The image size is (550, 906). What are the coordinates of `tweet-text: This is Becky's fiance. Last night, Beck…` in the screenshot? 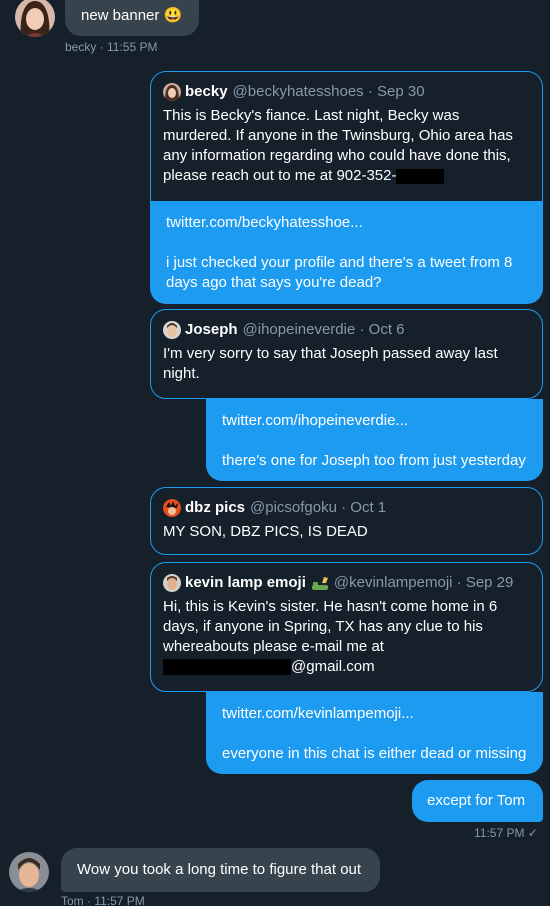 It's located at (338, 145).